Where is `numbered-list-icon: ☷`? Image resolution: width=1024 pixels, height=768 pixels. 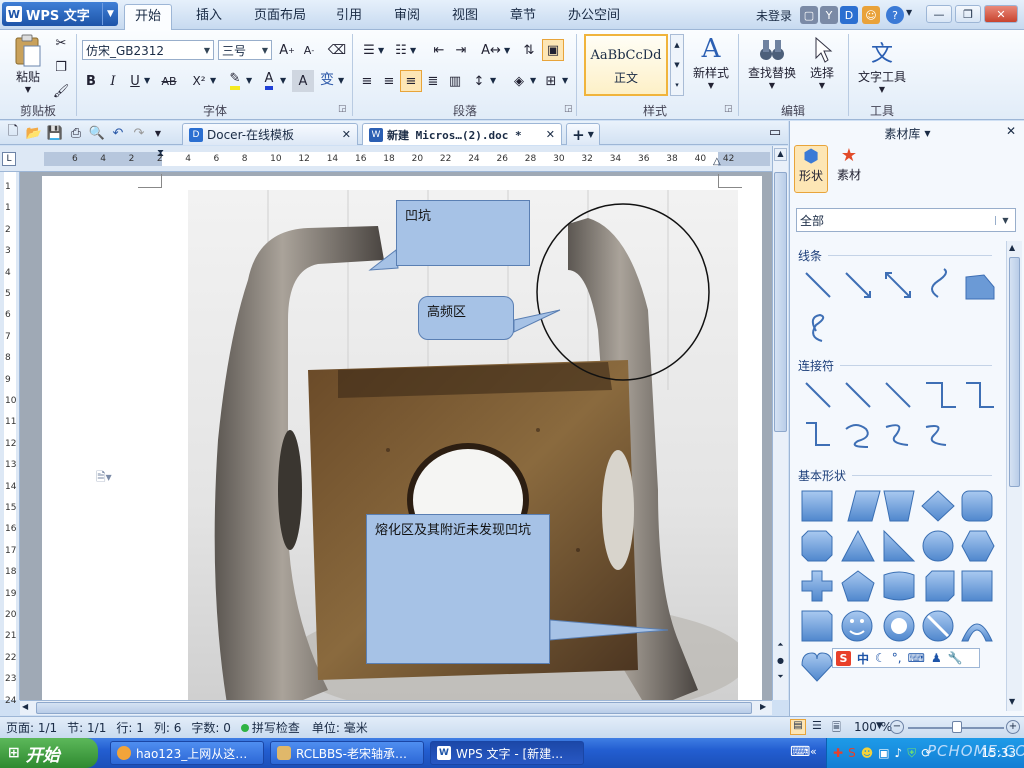
numbered-list-icon: ☷ is located at coordinates (401, 50).